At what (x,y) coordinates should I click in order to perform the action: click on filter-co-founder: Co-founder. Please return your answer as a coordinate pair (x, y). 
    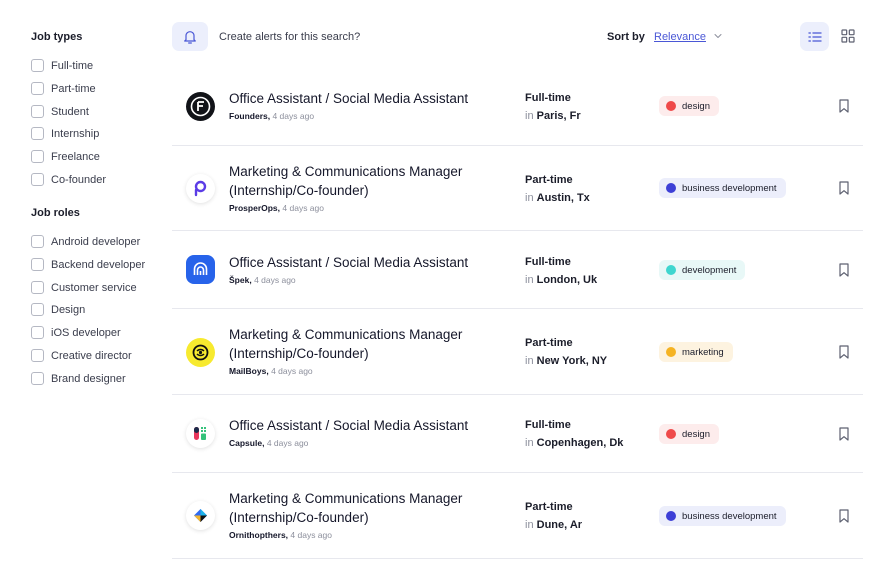
    Looking at the image, I should click on (68, 179).